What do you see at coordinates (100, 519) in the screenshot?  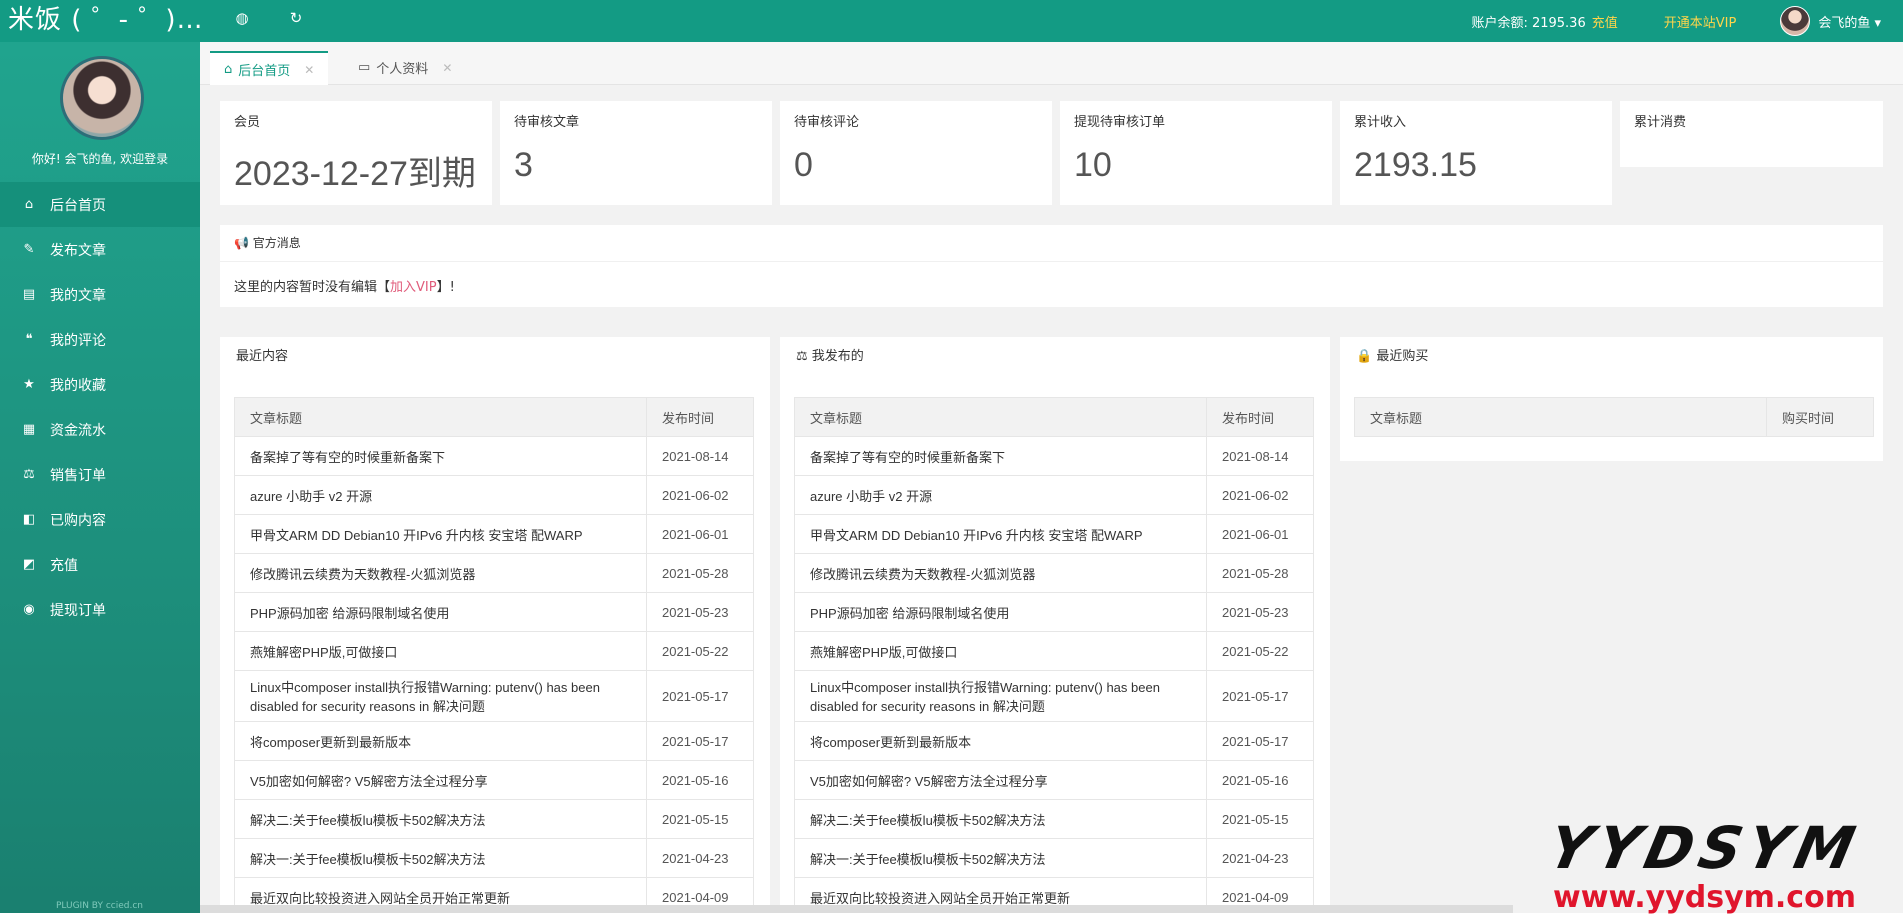 I see `sidebar-item-purchased: ◧ 已购内容` at bounding box center [100, 519].